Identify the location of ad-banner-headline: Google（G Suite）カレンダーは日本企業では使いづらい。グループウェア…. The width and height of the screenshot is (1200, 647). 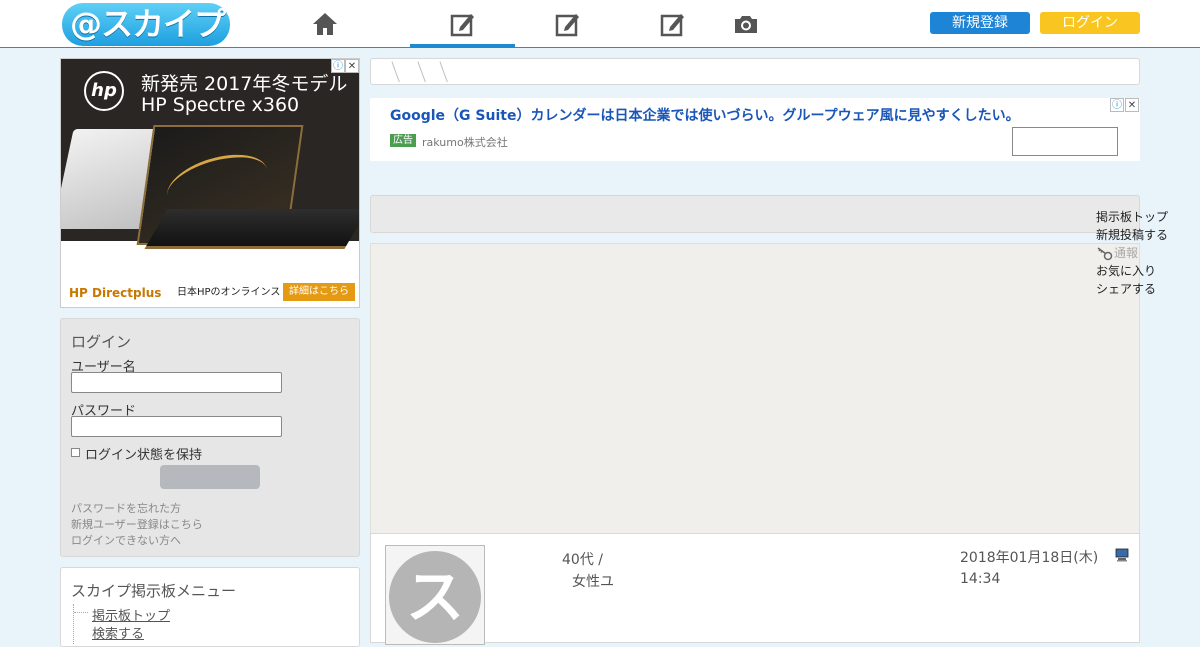
(705, 115).